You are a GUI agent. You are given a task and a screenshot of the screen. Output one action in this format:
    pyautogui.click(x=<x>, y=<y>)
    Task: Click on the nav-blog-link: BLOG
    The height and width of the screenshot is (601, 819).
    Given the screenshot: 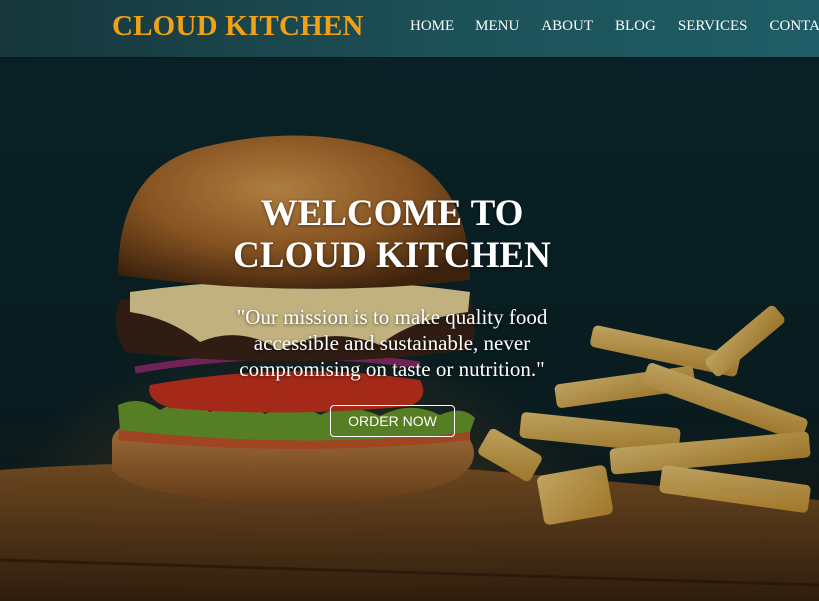 What is the action you would take?
    pyautogui.click(x=635, y=26)
    